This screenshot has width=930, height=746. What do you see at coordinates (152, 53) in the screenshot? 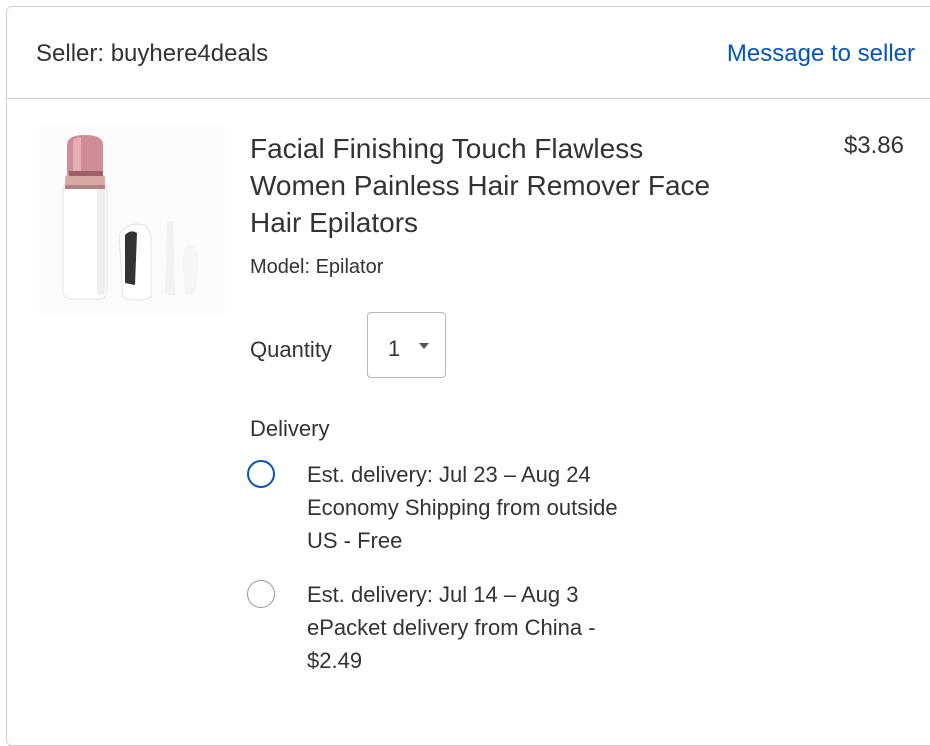
I see `seller-name: Seller: buyhere4deals` at bounding box center [152, 53].